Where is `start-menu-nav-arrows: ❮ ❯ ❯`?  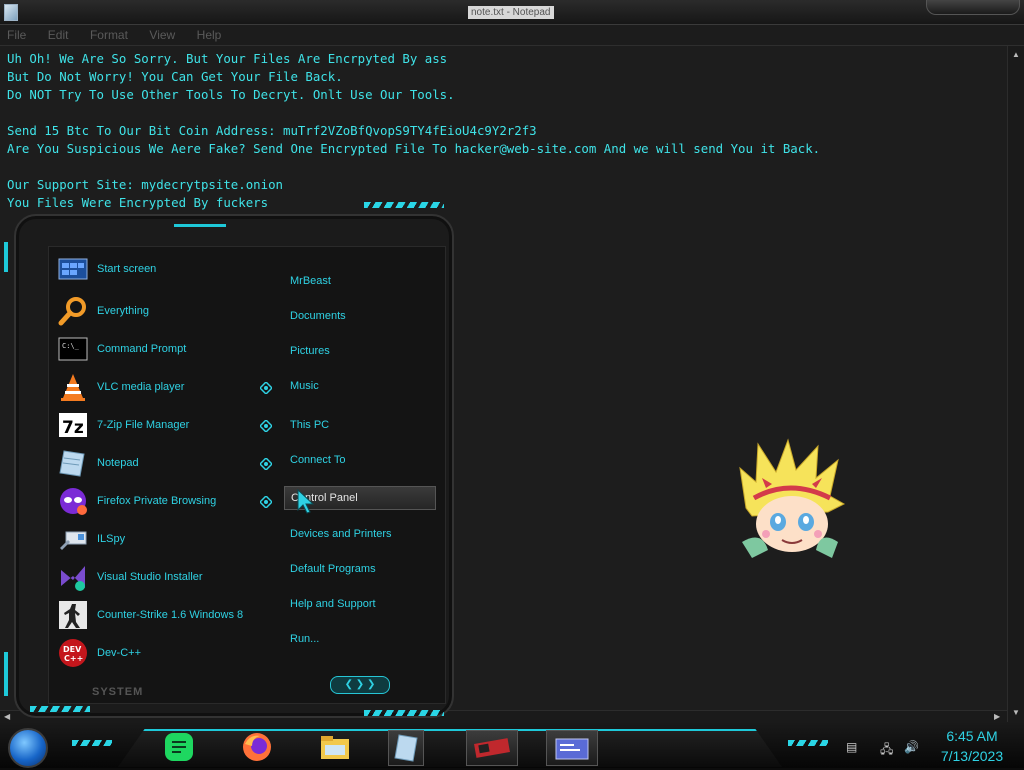
start-menu-nav-arrows: ❮ ❯ ❯ is located at coordinates (360, 685).